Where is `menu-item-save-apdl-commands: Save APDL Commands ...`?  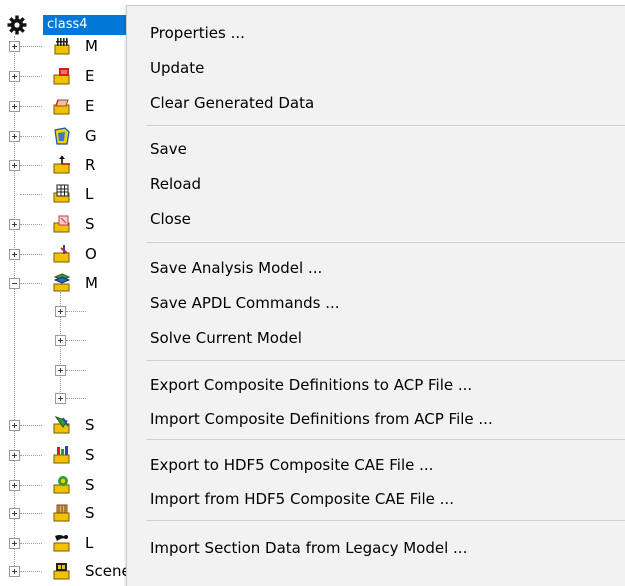 menu-item-save-apdl-commands: Save APDL Commands ... is located at coordinates (376, 303).